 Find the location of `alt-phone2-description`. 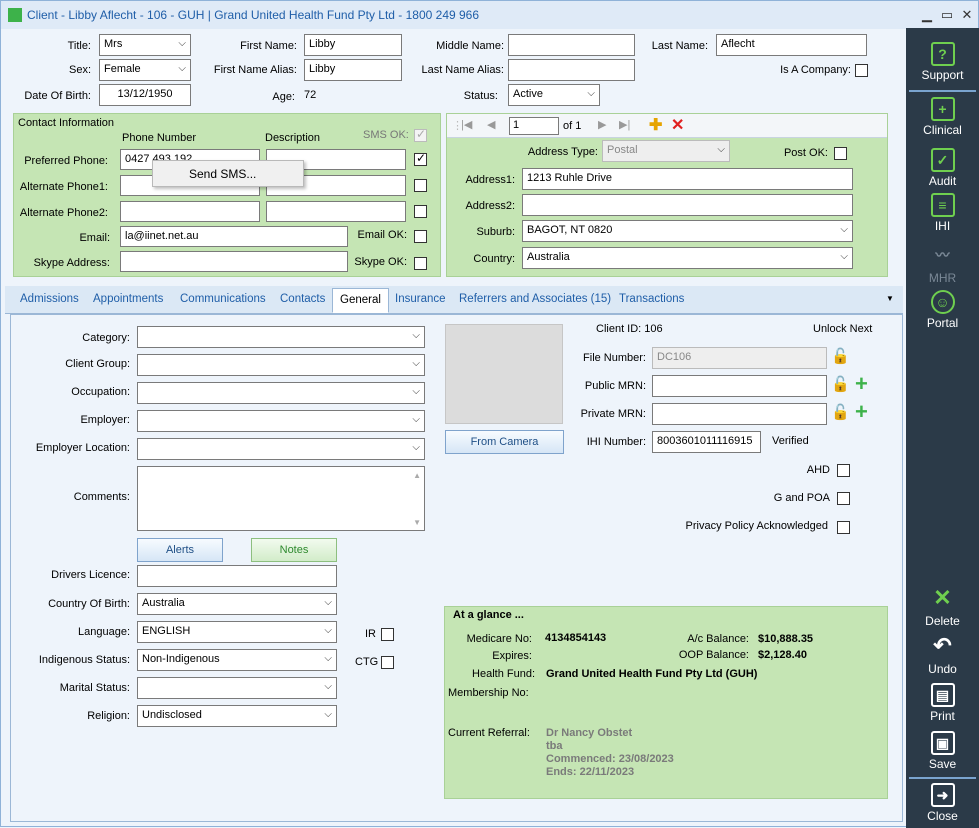

alt-phone2-description is located at coordinates (336, 211).